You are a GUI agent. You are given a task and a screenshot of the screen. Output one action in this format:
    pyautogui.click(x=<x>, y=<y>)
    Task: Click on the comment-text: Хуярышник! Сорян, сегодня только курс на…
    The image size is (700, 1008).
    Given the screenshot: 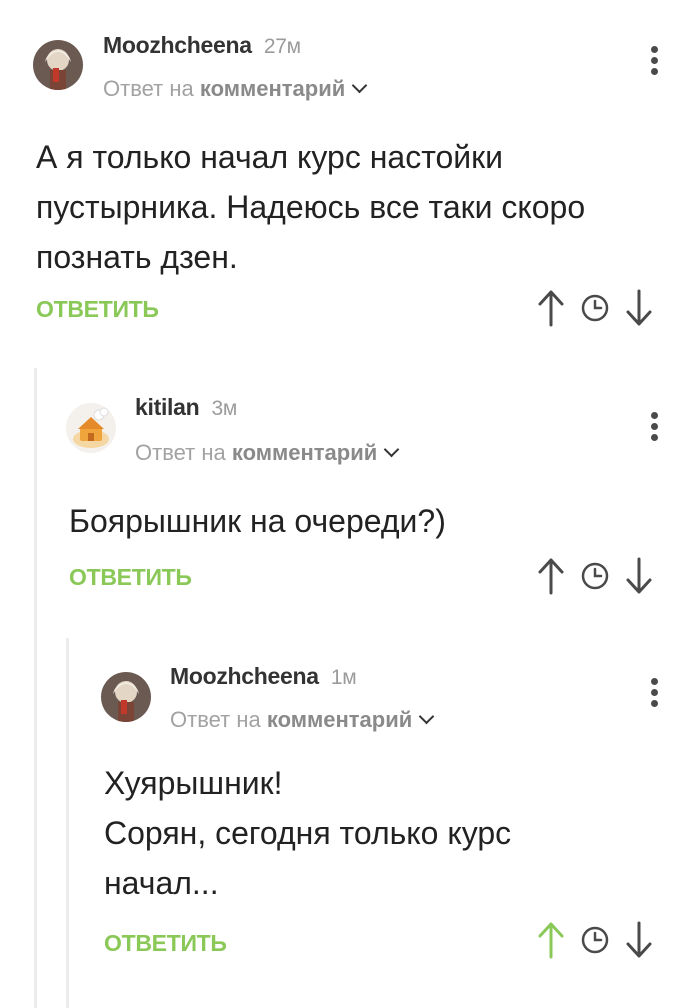 What is the action you would take?
    pyautogui.click(x=308, y=833)
    